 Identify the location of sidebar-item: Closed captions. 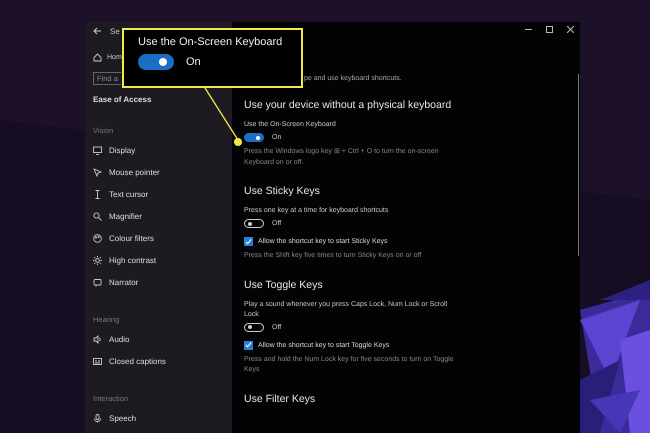
(129, 361).